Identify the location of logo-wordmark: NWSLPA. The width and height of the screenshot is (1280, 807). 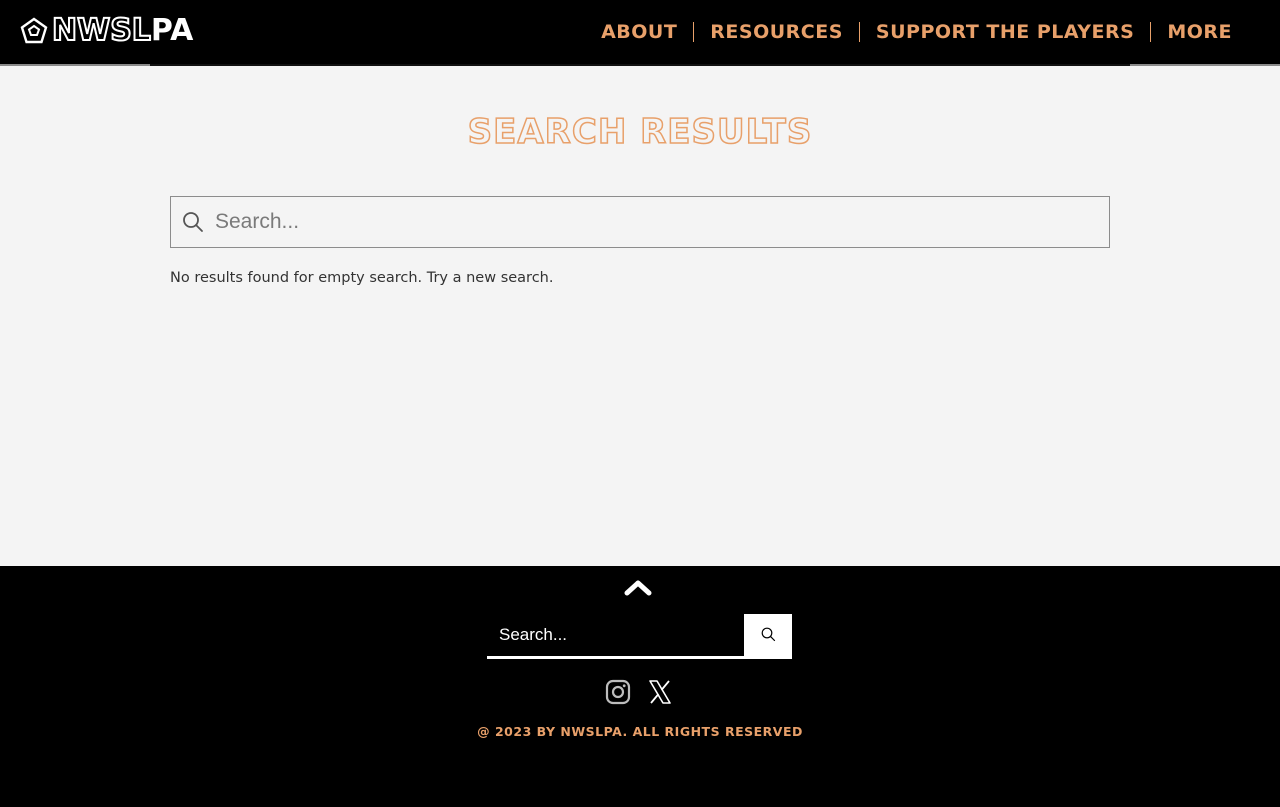
(122, 31).